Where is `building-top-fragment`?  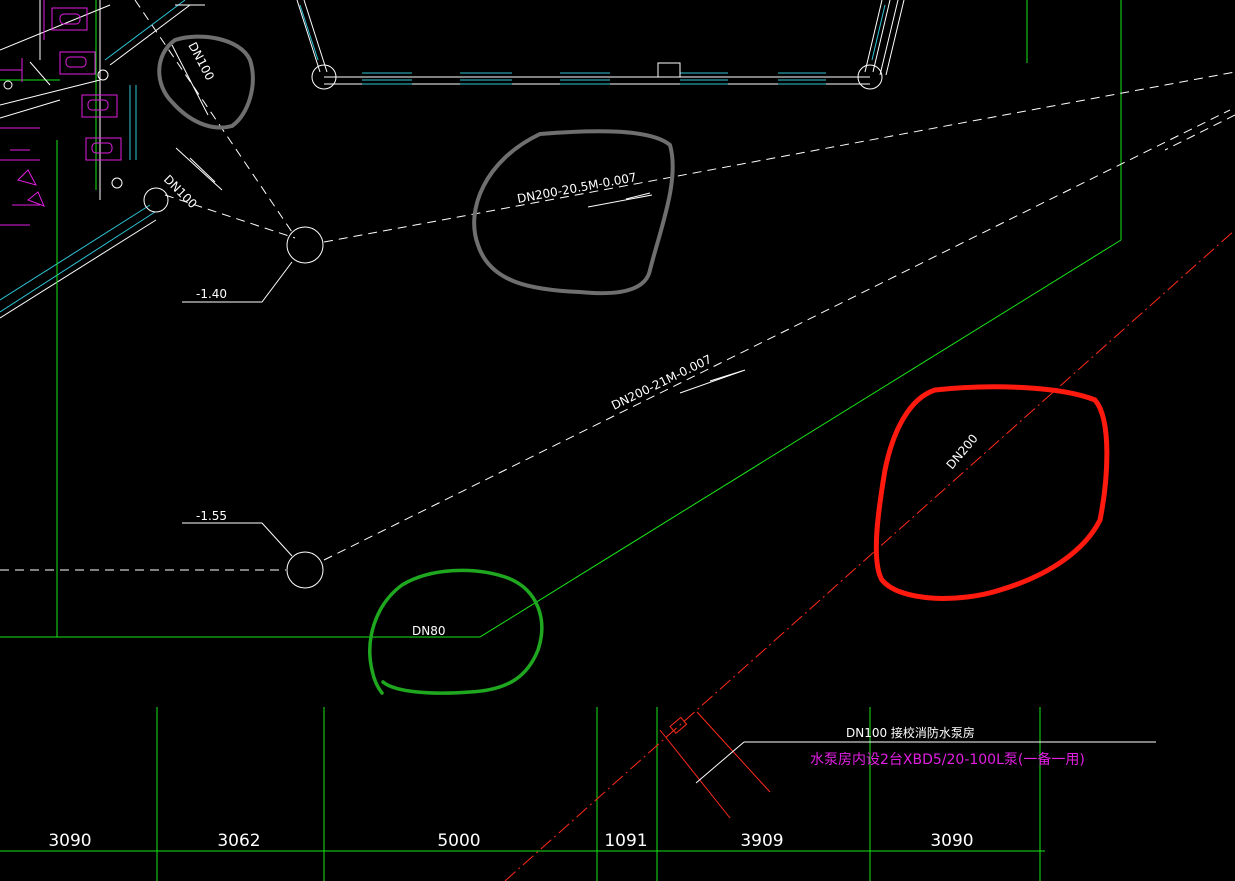 building-top-fragment is located at coordinates (662, 45).